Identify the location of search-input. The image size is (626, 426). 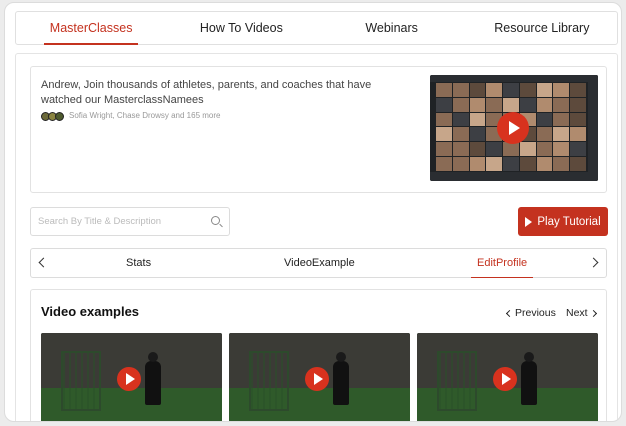
(123, 221).